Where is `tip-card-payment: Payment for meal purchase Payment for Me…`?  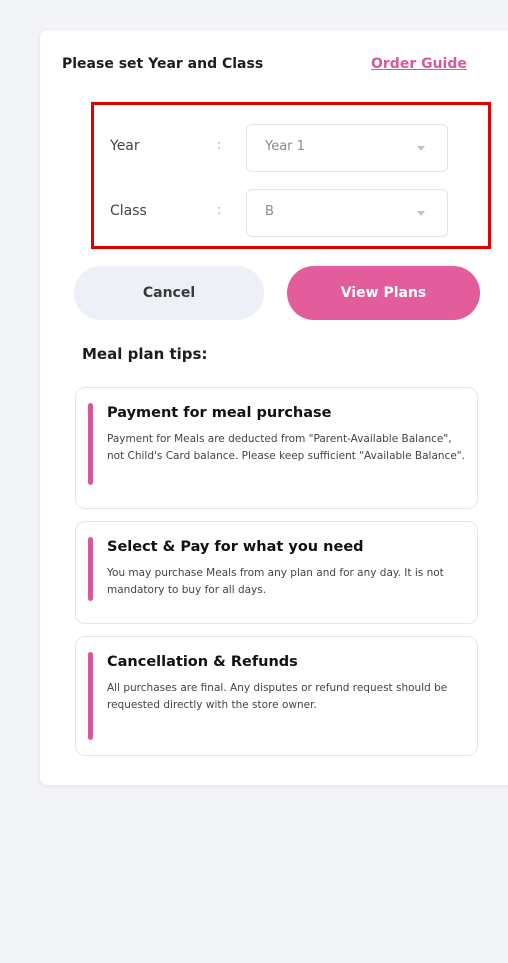 tip-card-payment: Payment for meal purchase Payment for Me… is located at coordinates (276, 448).